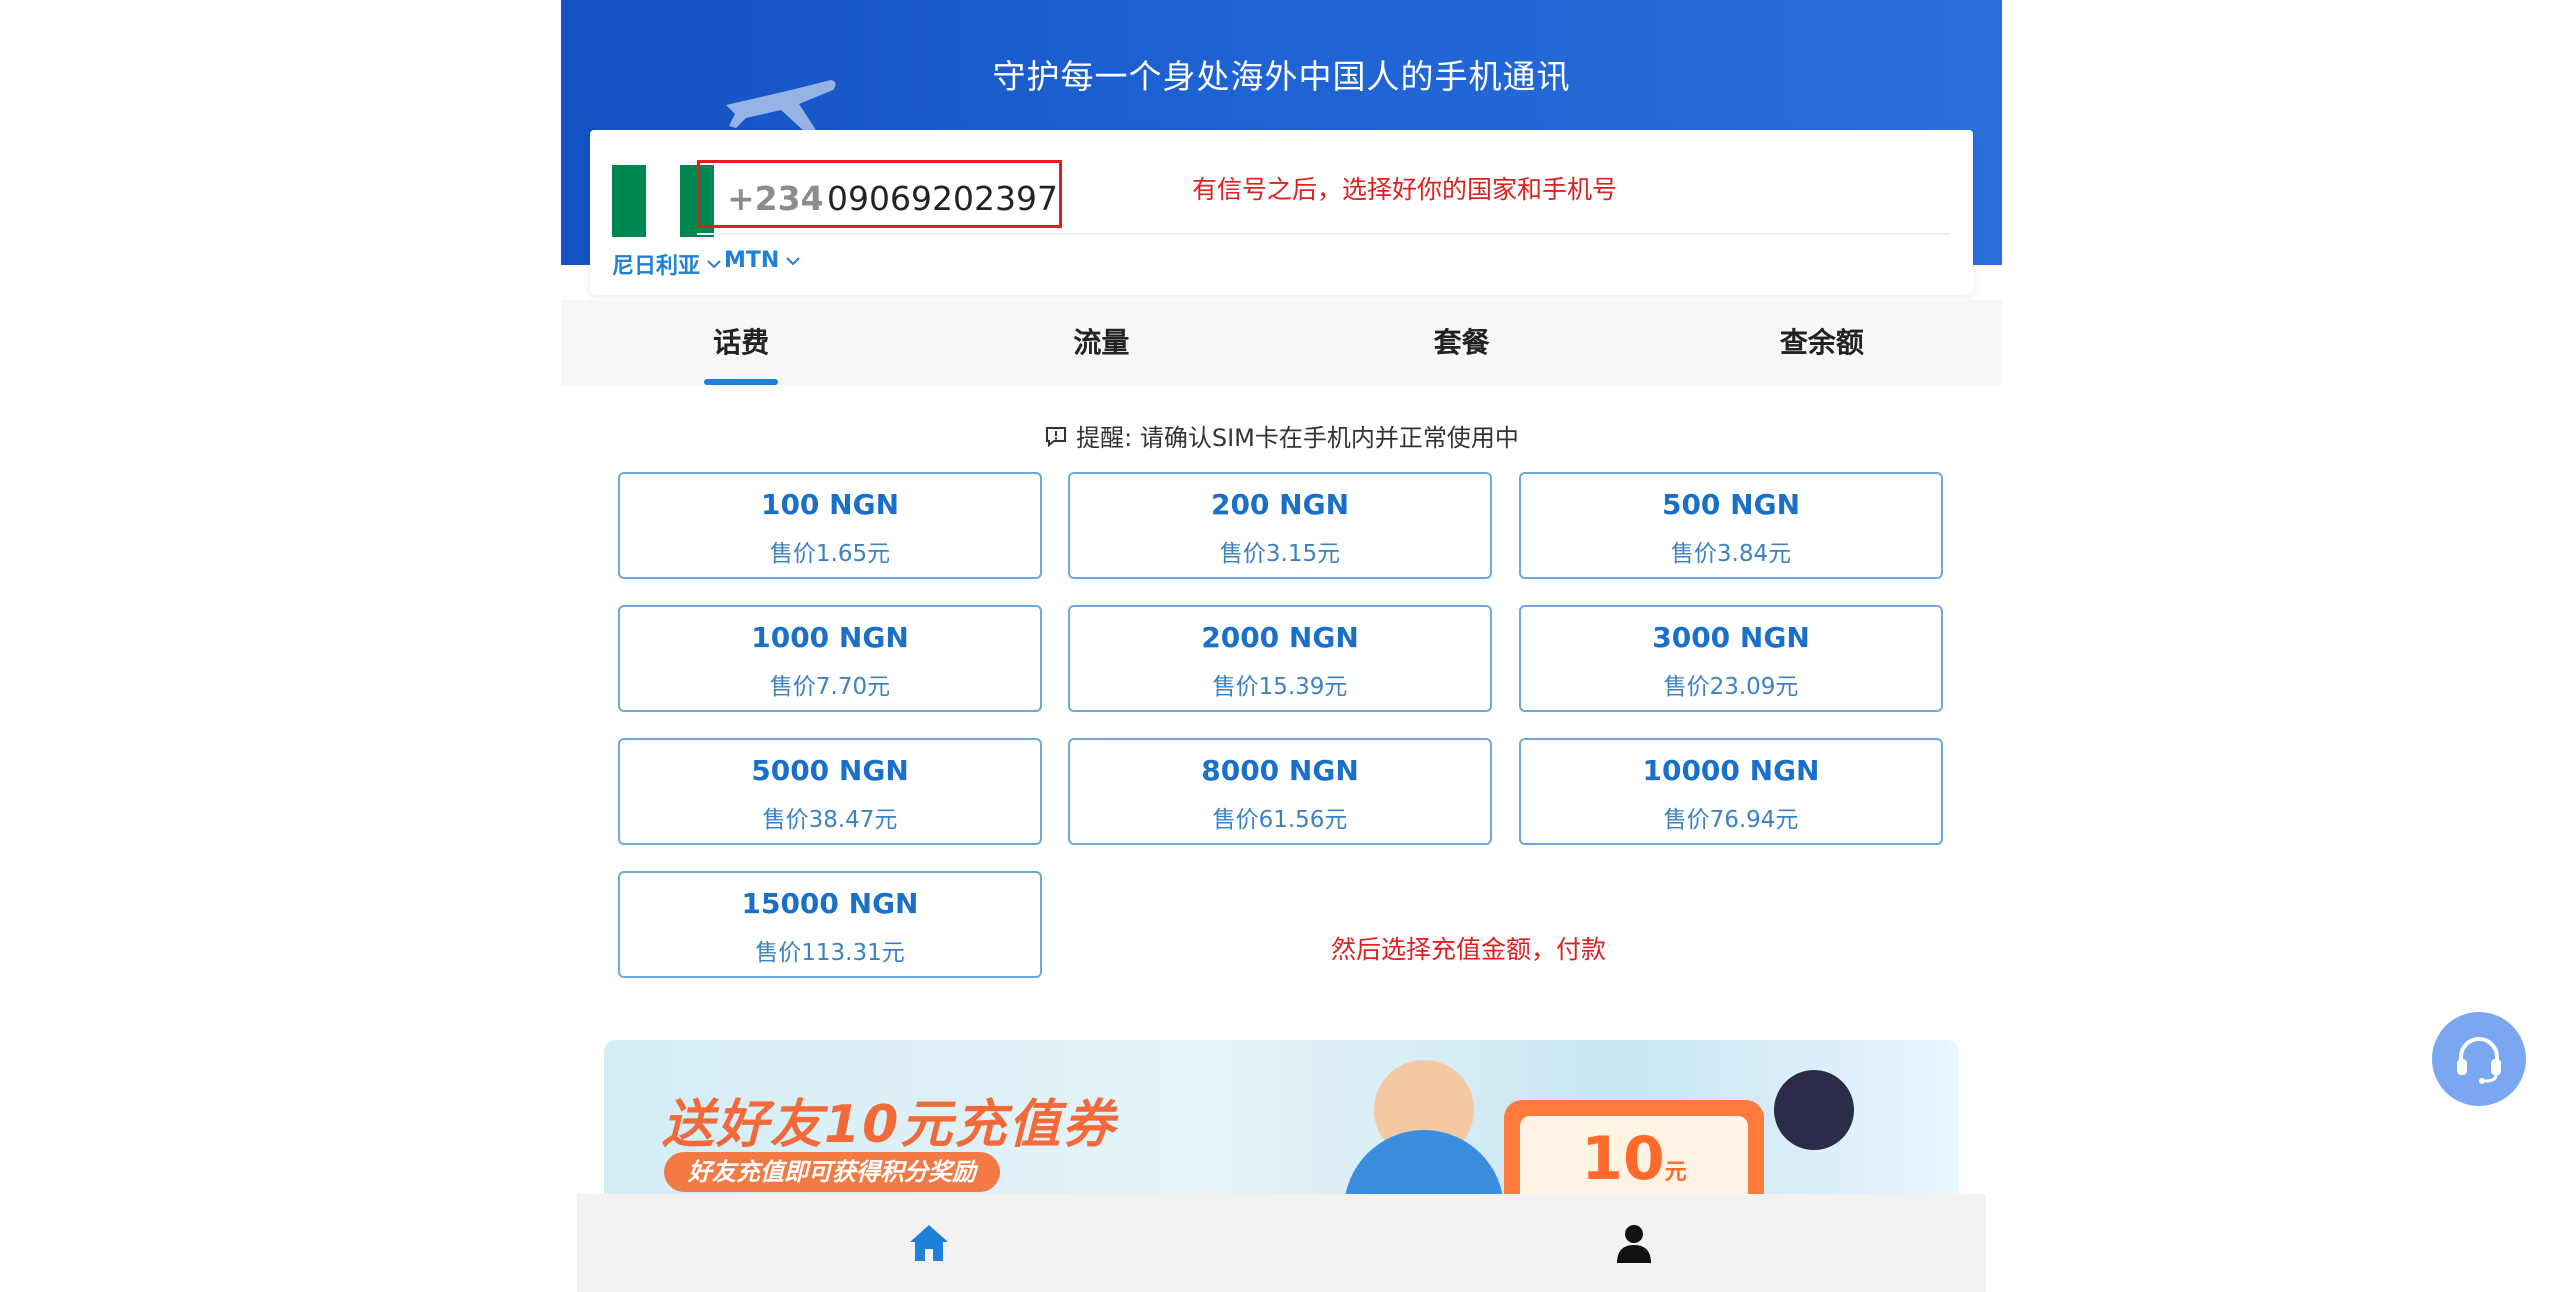 The height and width of the screenshot is (1292, 2560). Describe the element at coordinates (1280, 820) in the screenshot. I see `topup-price: 售价61.56元` at that location.